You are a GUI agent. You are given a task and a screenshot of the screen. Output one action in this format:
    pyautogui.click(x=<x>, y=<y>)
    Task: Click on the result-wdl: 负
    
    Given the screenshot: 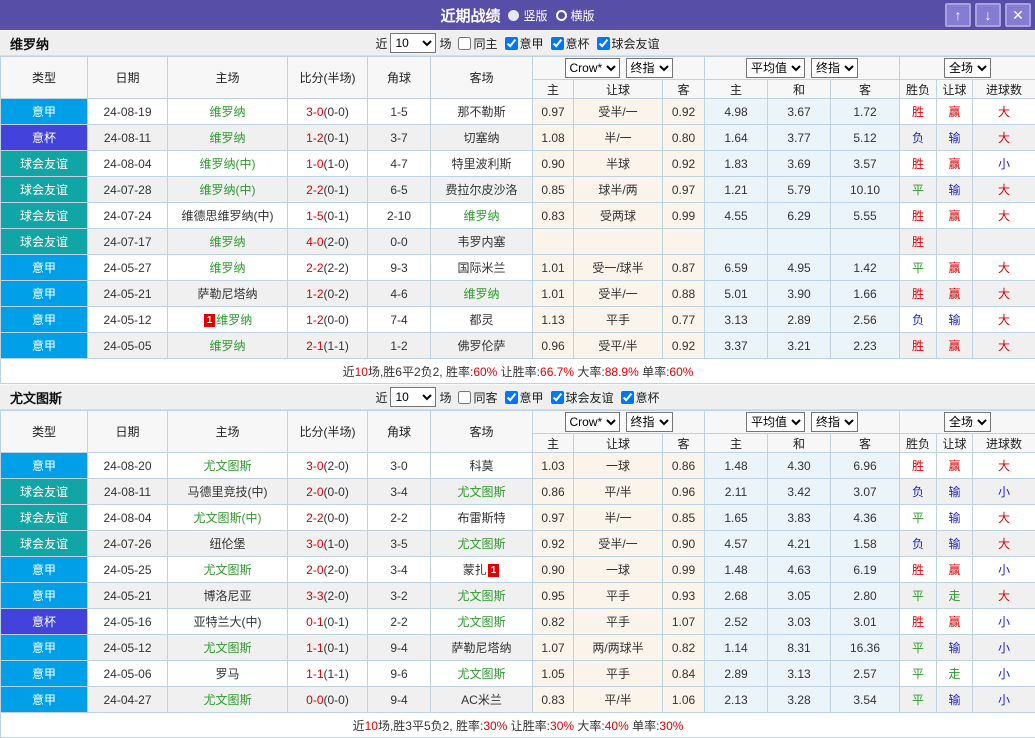 What is the action you would take?
    pyautogui.click(x=918, y=137)
    